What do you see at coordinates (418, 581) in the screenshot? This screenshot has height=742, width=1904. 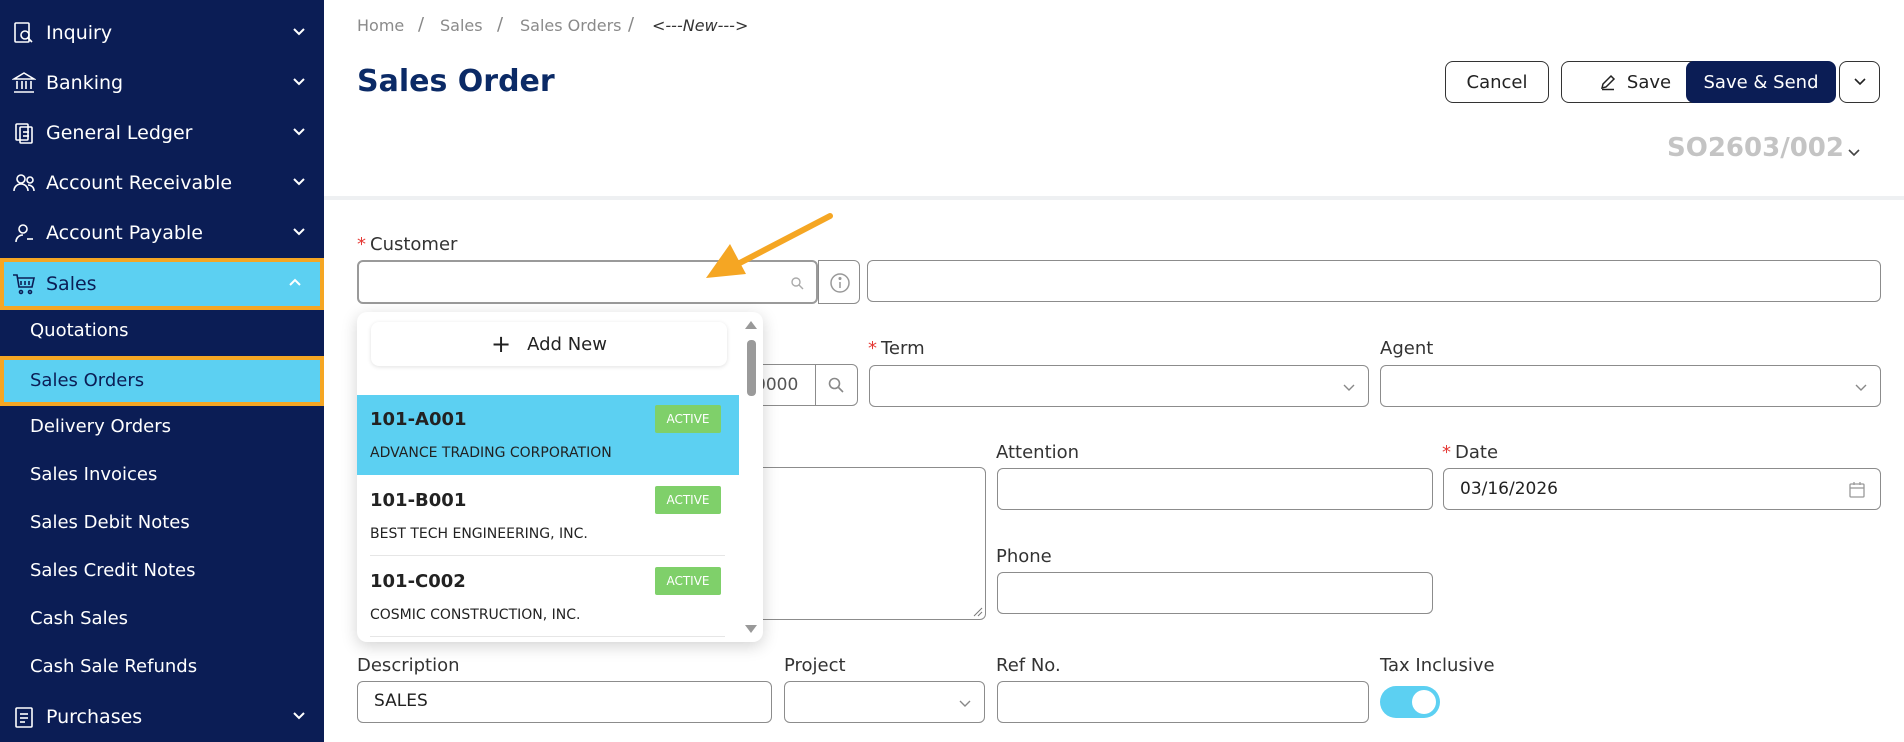 I see `customer-code: 101-C002` at bounding box center [418, 581].